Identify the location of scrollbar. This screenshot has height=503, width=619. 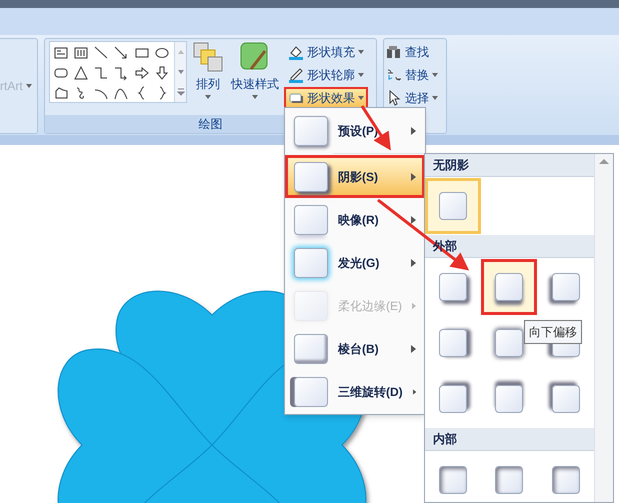
(603, 328).